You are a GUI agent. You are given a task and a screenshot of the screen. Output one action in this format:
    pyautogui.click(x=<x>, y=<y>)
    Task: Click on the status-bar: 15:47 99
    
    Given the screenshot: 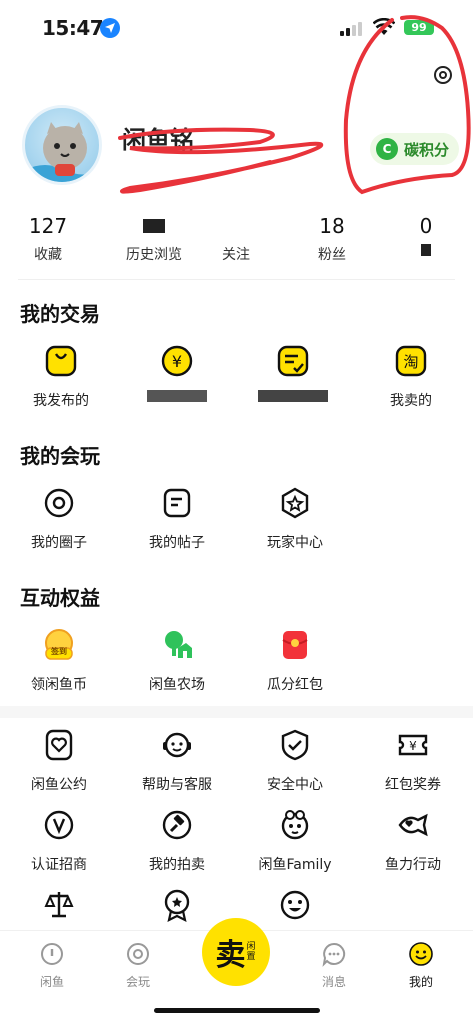 What is the action you would take?
    pyautogui.click(x=236, y=28)
    